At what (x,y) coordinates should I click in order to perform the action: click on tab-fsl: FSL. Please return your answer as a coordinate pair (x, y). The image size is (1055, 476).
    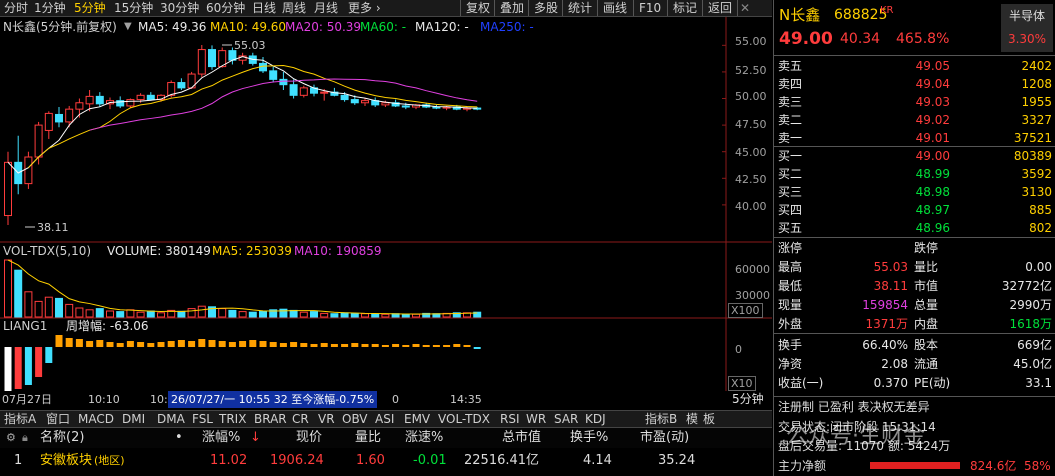
    Looking at the image, I should click on (202, 419).